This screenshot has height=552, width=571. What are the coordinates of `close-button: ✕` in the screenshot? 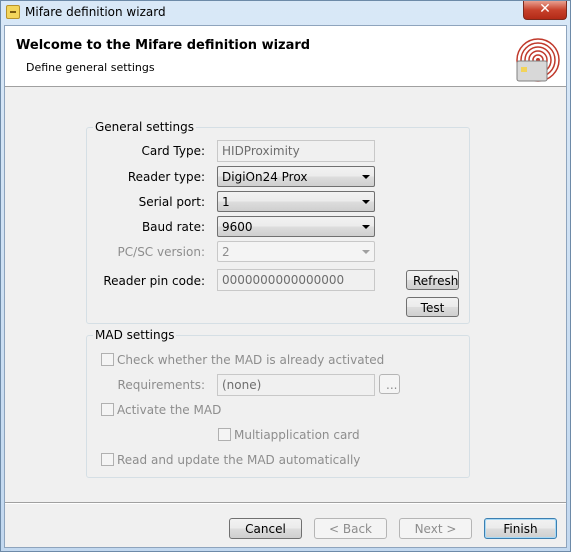 It's located at (545, 10).